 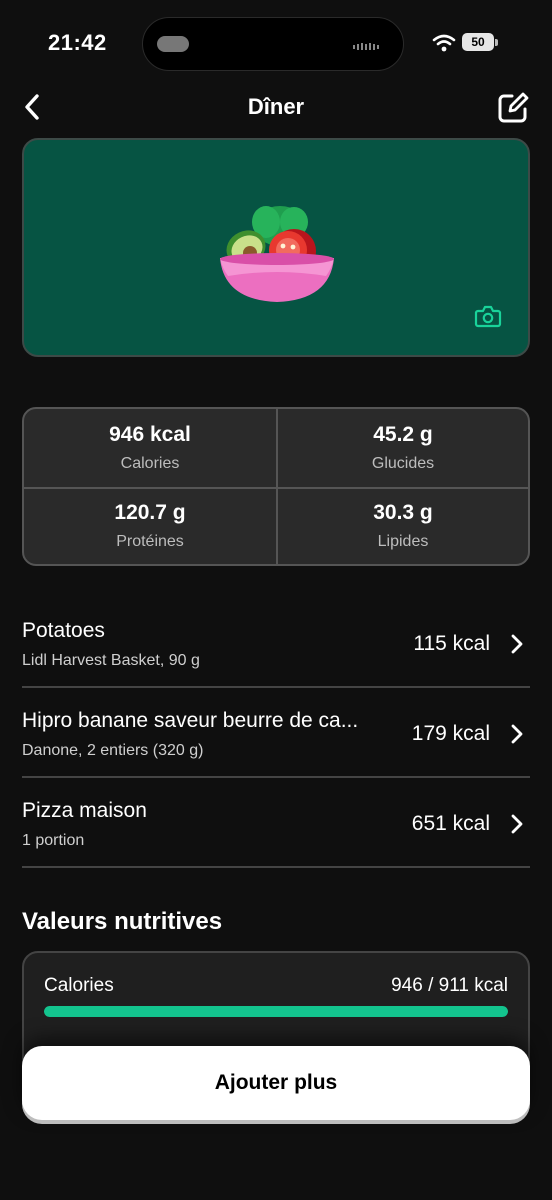 I want to click on macro-protein: 120.7 g Protéines, so click(x=150, y=525).